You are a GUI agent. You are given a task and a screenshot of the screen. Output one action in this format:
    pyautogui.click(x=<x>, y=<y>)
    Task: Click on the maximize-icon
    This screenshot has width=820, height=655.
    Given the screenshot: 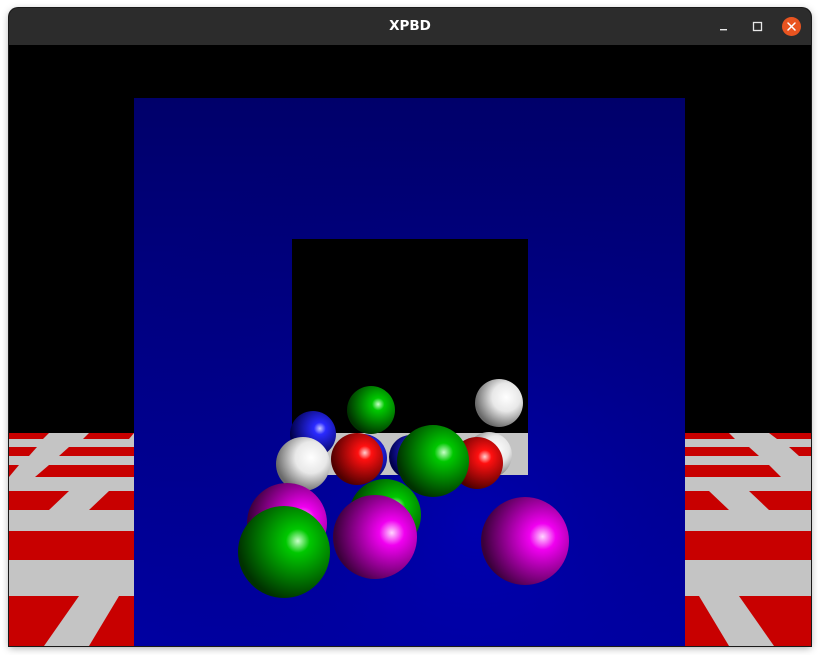 What is the action you would take?
    pyautogui.click(x=757, y=26)
    